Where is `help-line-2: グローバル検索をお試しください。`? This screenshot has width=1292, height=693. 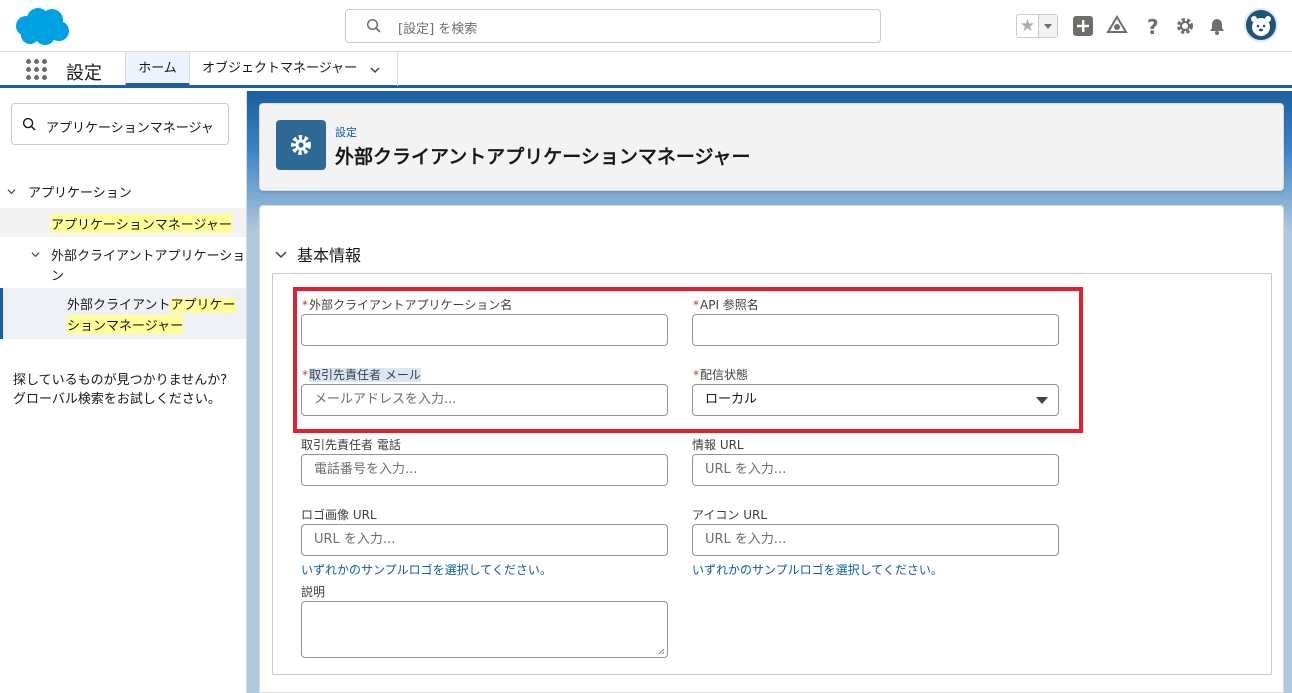 help-line-2: グローバル検索をお試しください。 is located at coordinates (117, 399).